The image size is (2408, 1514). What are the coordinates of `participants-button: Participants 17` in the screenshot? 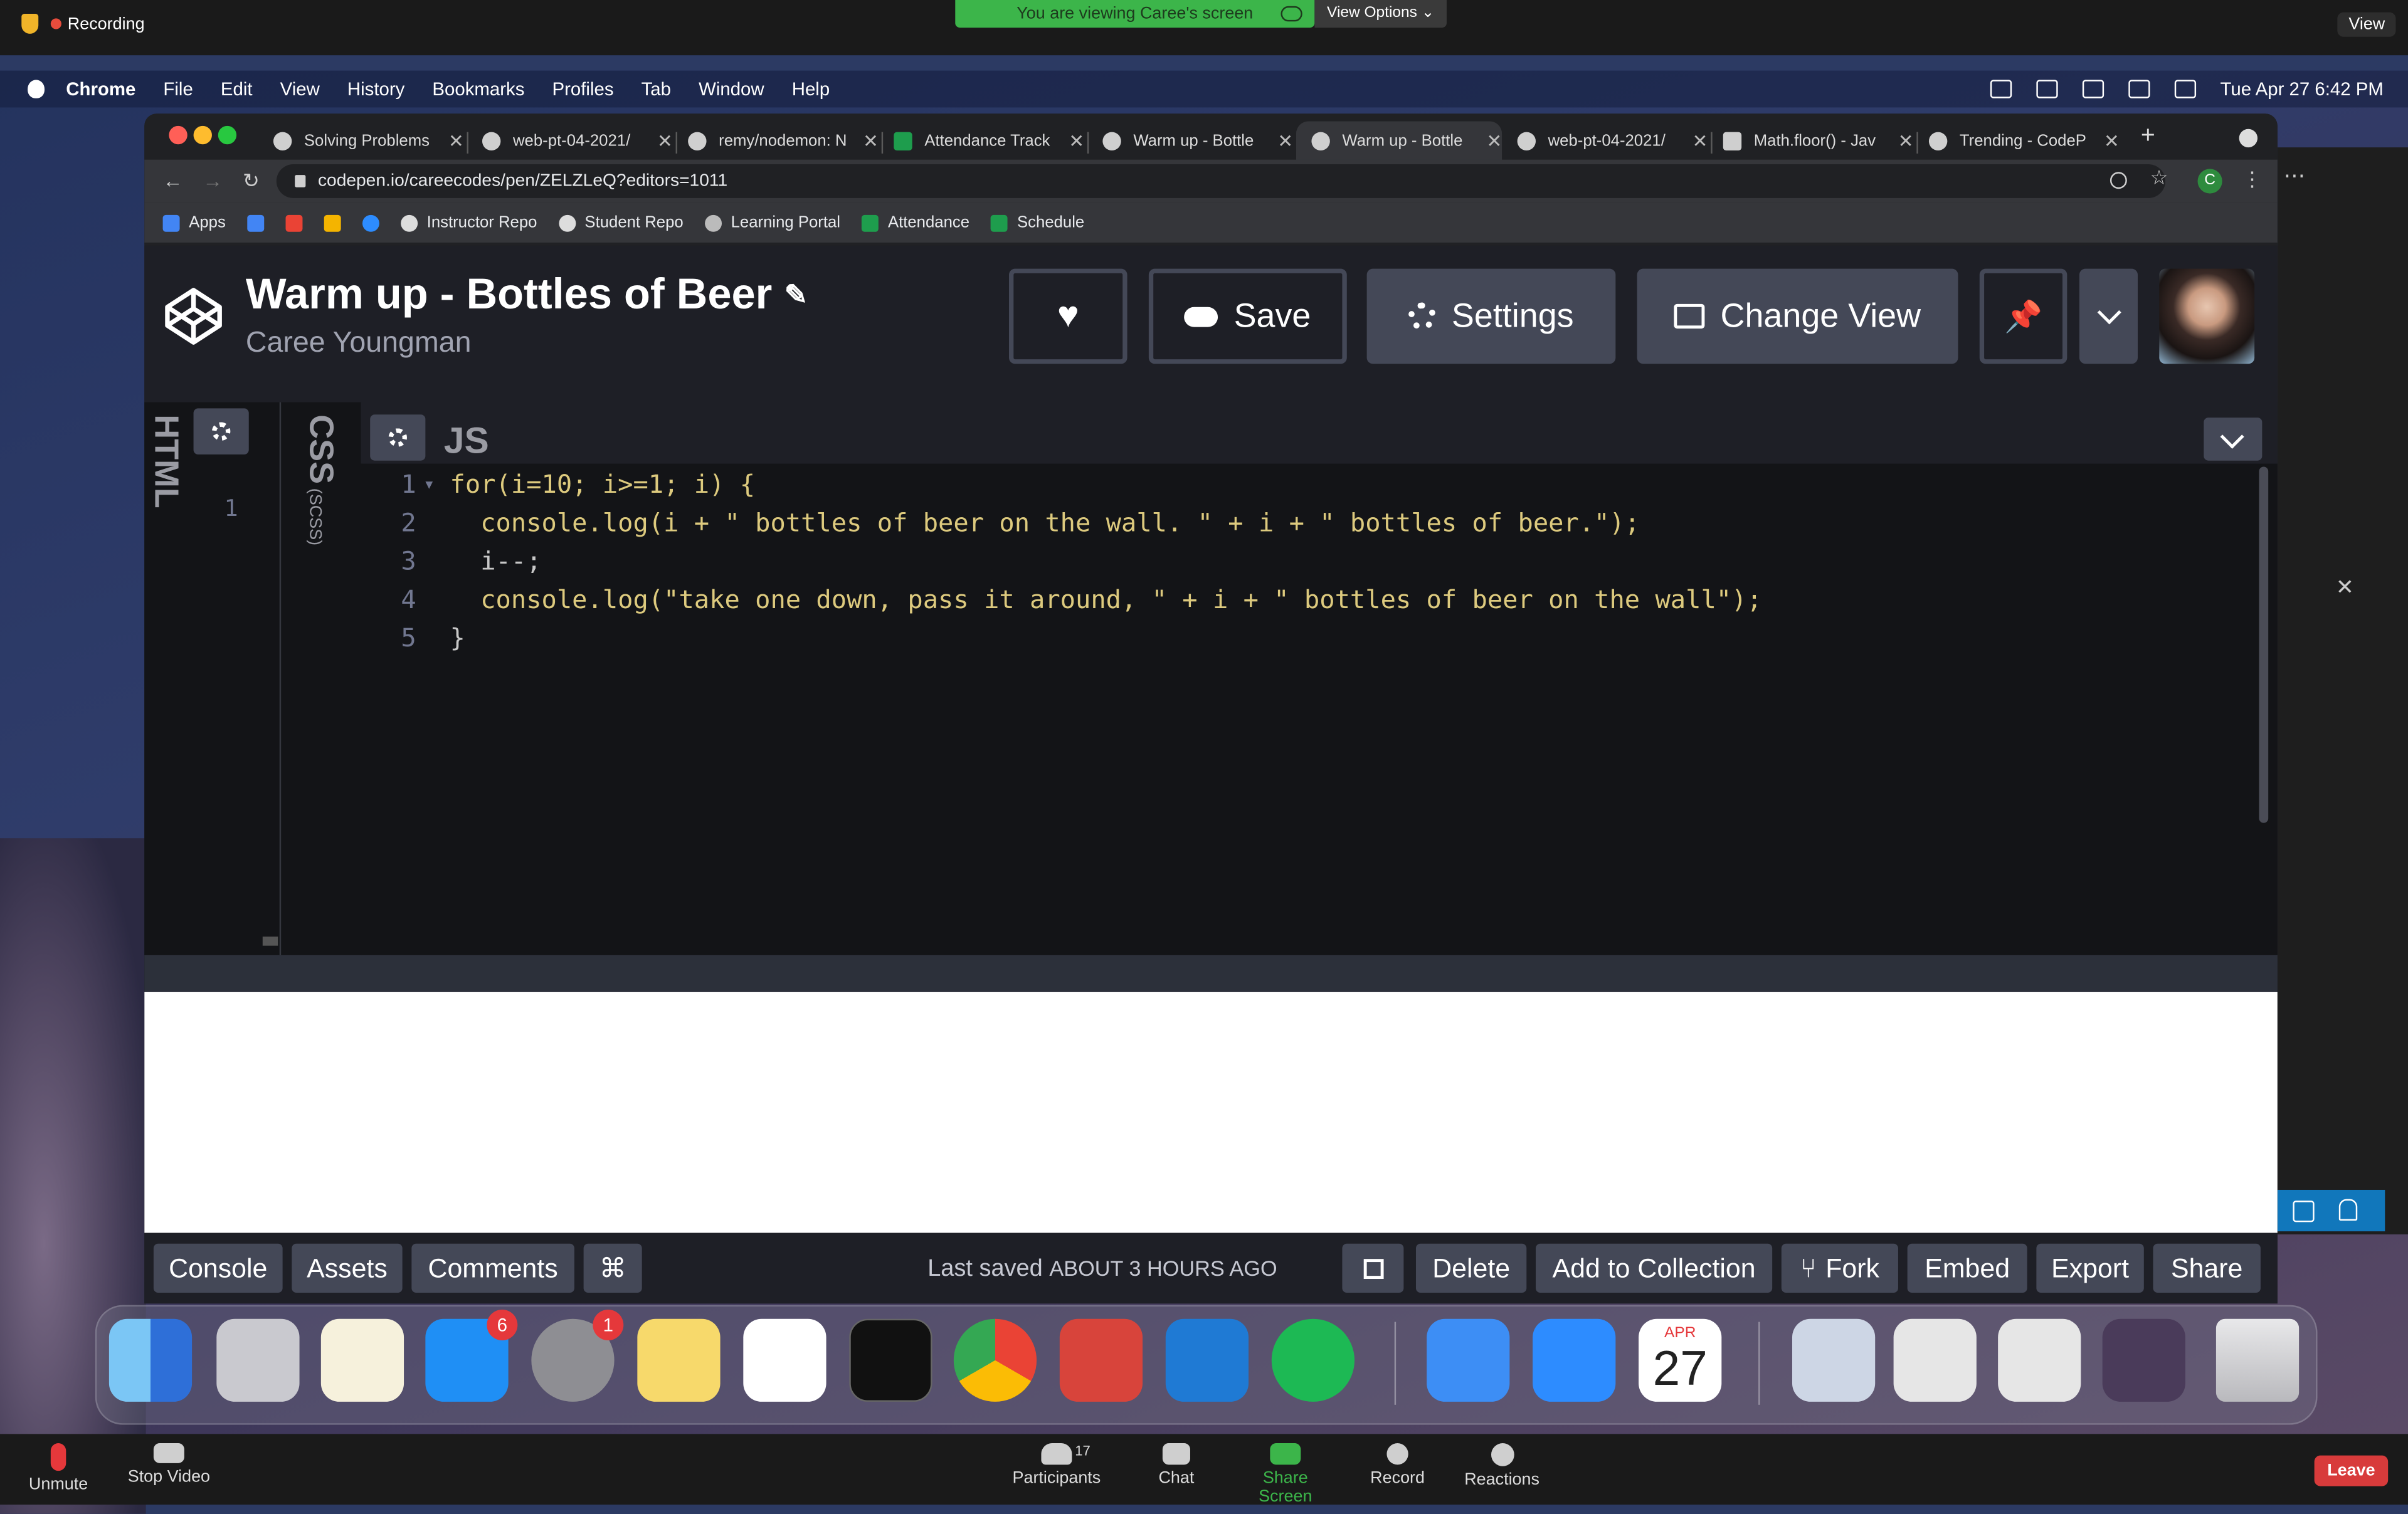 It's located at (1056, 1465).